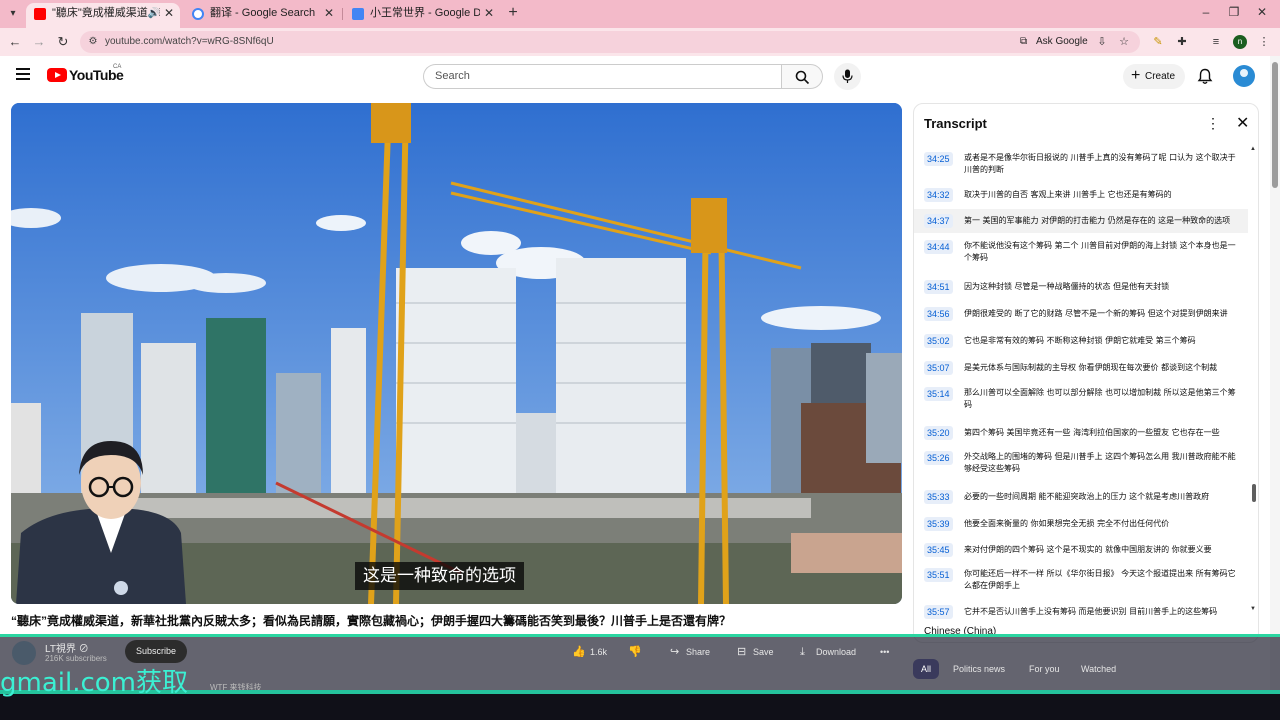 The height and width of the screenshot is (720, 1280). I want to click on segment-timestamp: 35:45, so click(938, 550).